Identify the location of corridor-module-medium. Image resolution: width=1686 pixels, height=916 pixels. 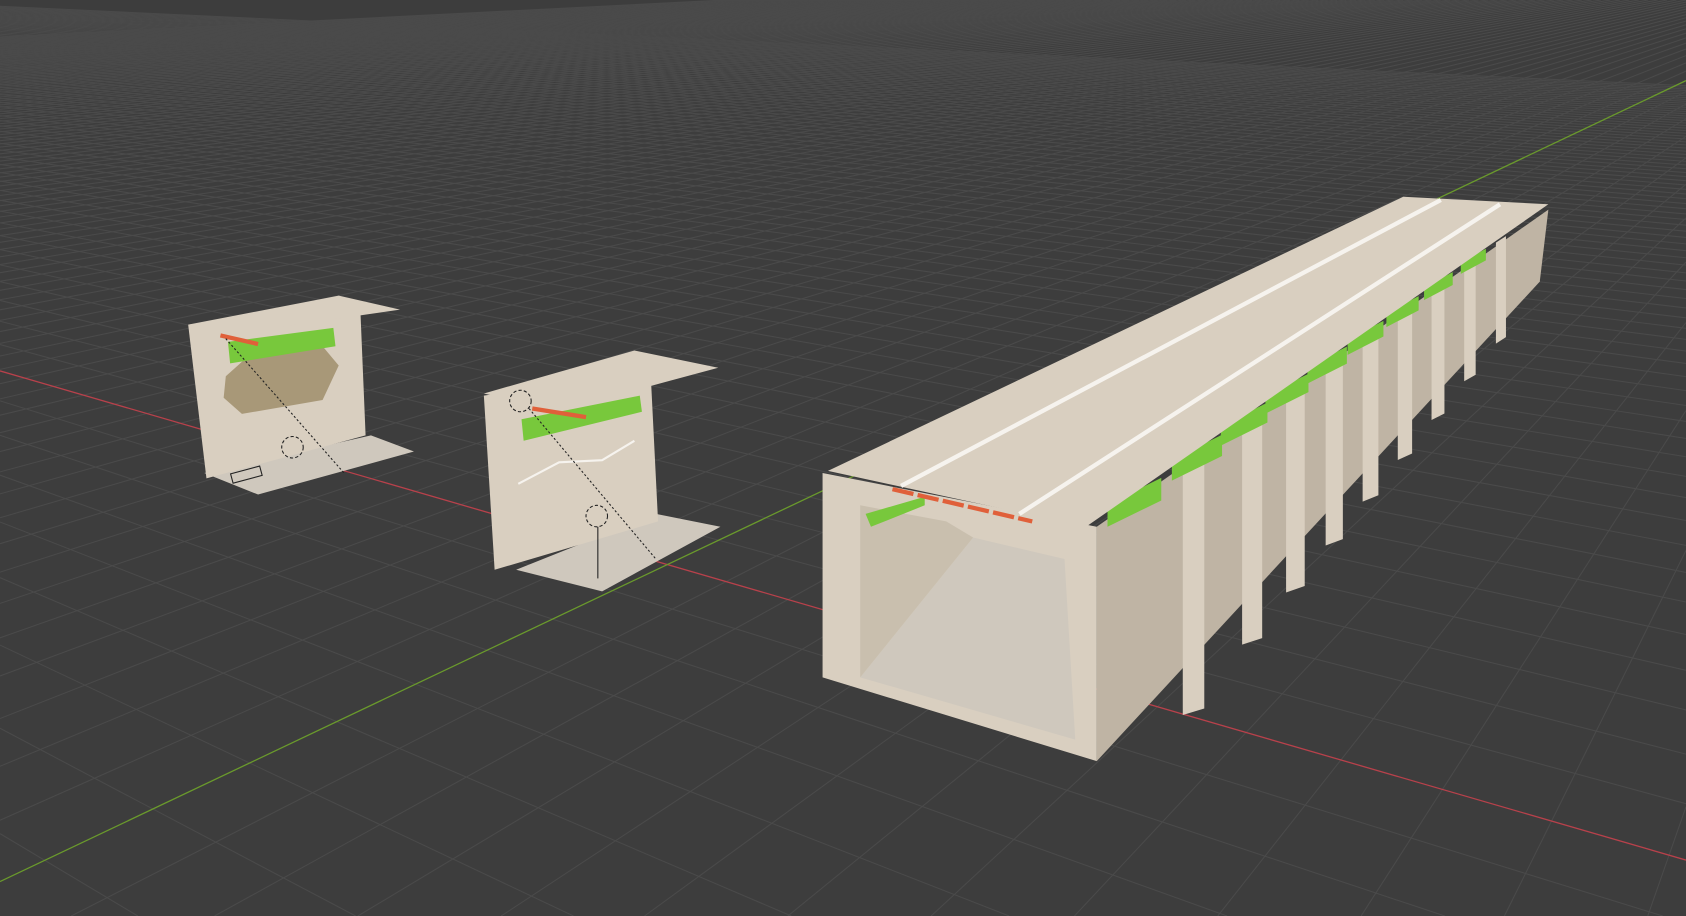
(602, 471).